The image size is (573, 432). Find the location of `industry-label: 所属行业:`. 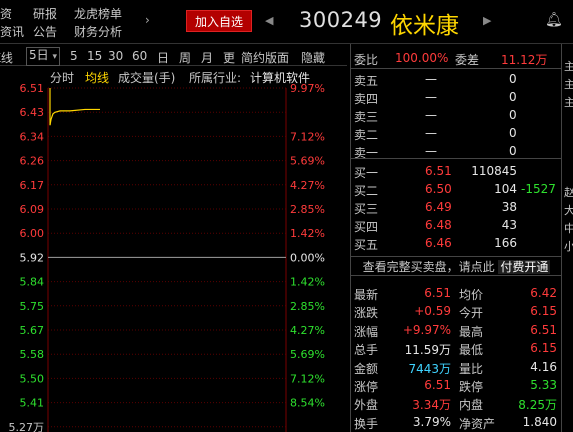

industry-label: 所属行业: is located at coordinates (215, 78).